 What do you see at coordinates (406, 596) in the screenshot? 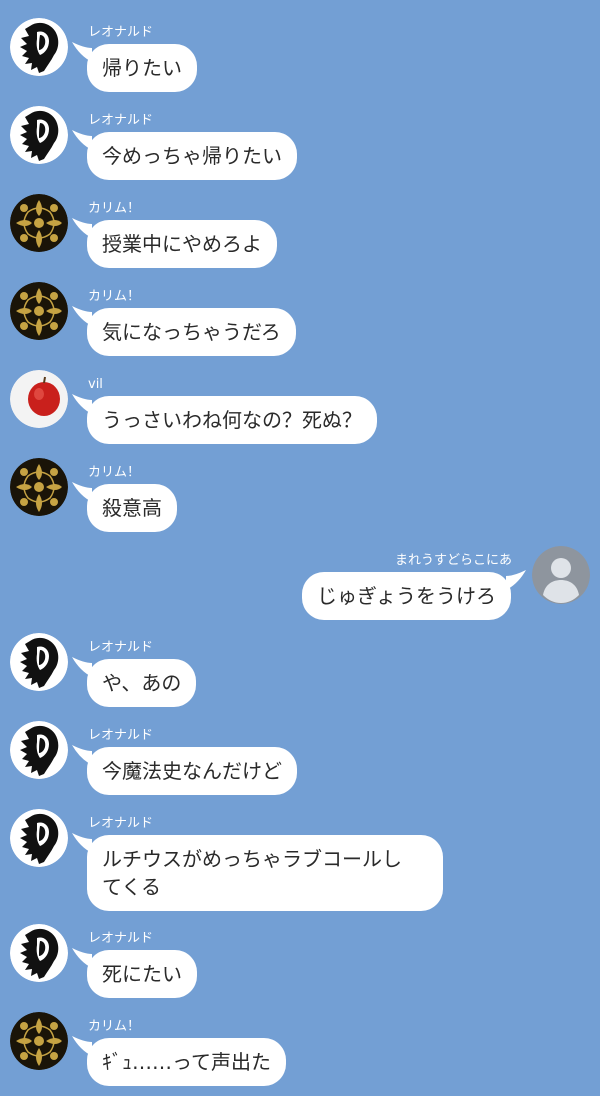
I see `message-bubble: じゅぎょうをうけろ` at bounding box center [406, 596].